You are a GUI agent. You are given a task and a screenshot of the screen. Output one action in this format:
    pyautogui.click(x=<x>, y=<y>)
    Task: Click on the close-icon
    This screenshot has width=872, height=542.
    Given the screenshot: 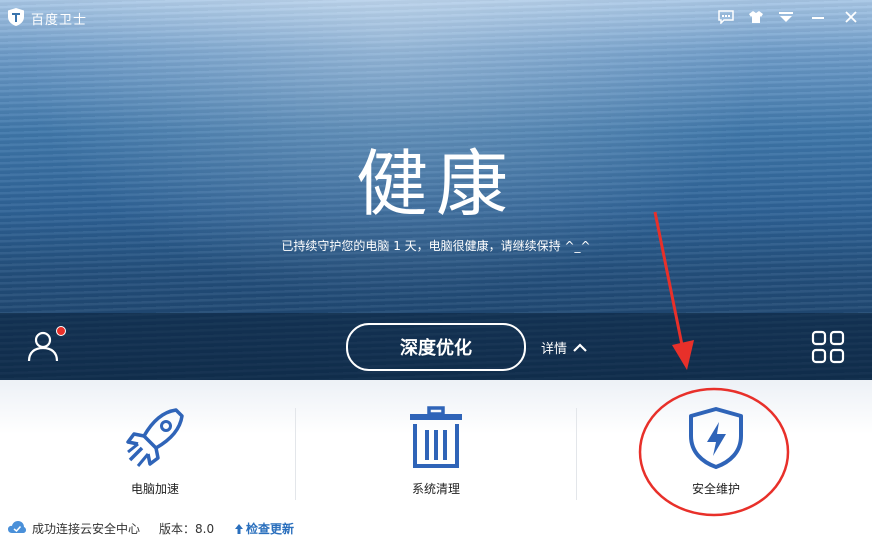 What is the action you would take?
    pyautogui.click(x=851, y=17)
    